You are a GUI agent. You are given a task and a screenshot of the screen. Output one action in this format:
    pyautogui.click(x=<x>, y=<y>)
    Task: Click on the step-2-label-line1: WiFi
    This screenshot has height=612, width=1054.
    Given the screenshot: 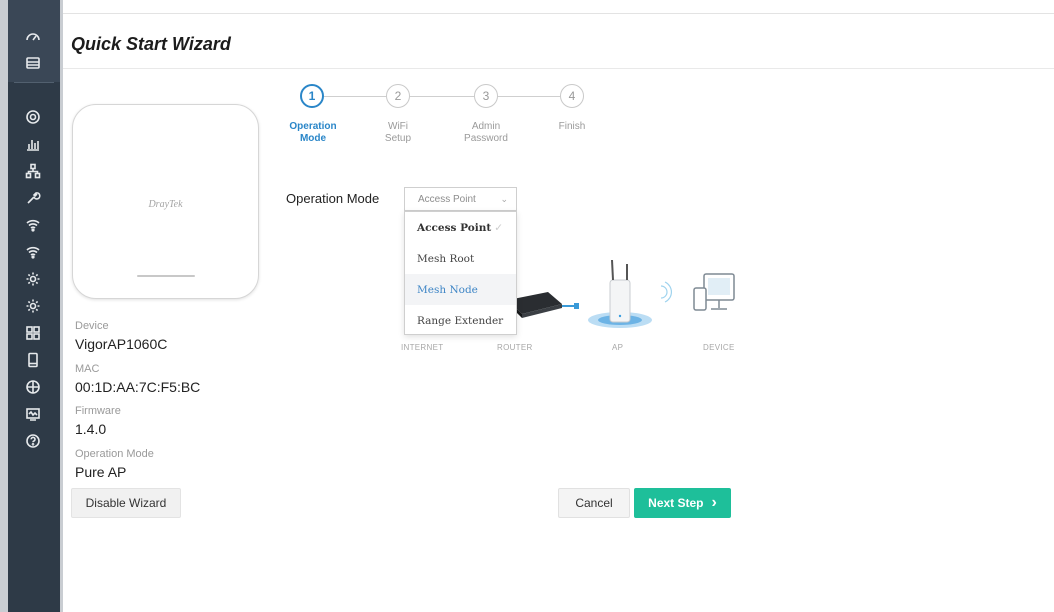 What is the action you would take?
    pyautogui.click(x=398, y=126)
    